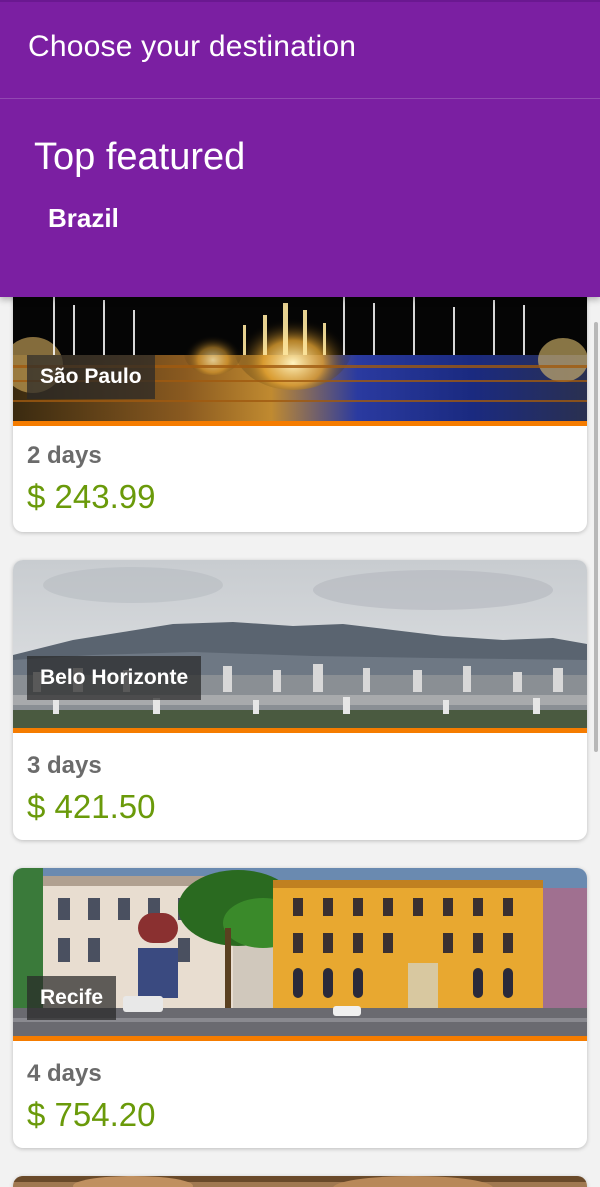 Image resolution: width=600 pixels, height=1187 pixels. I want to click on section-title: Top featured, so click(140, 157).